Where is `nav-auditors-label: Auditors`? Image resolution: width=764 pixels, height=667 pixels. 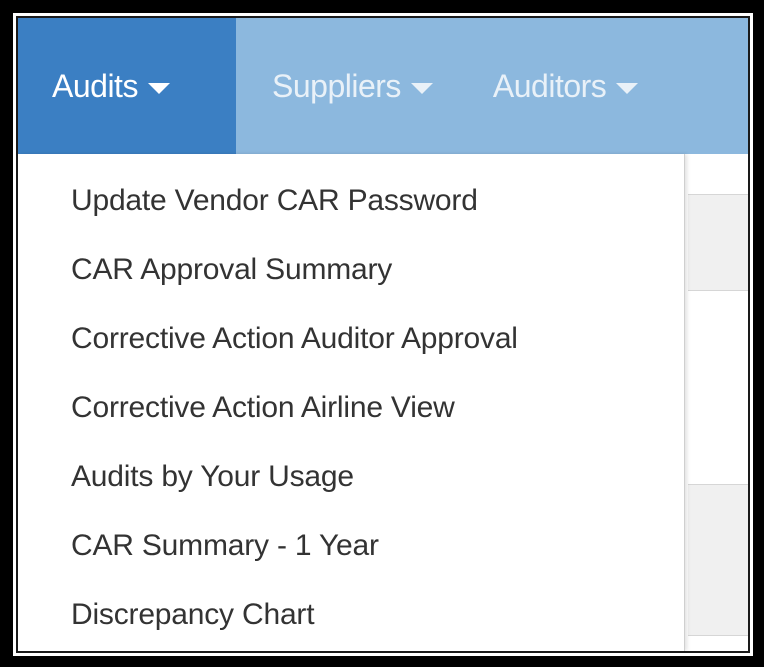 nav-auditors-label: Auditors is located at coordinates (549, 85).